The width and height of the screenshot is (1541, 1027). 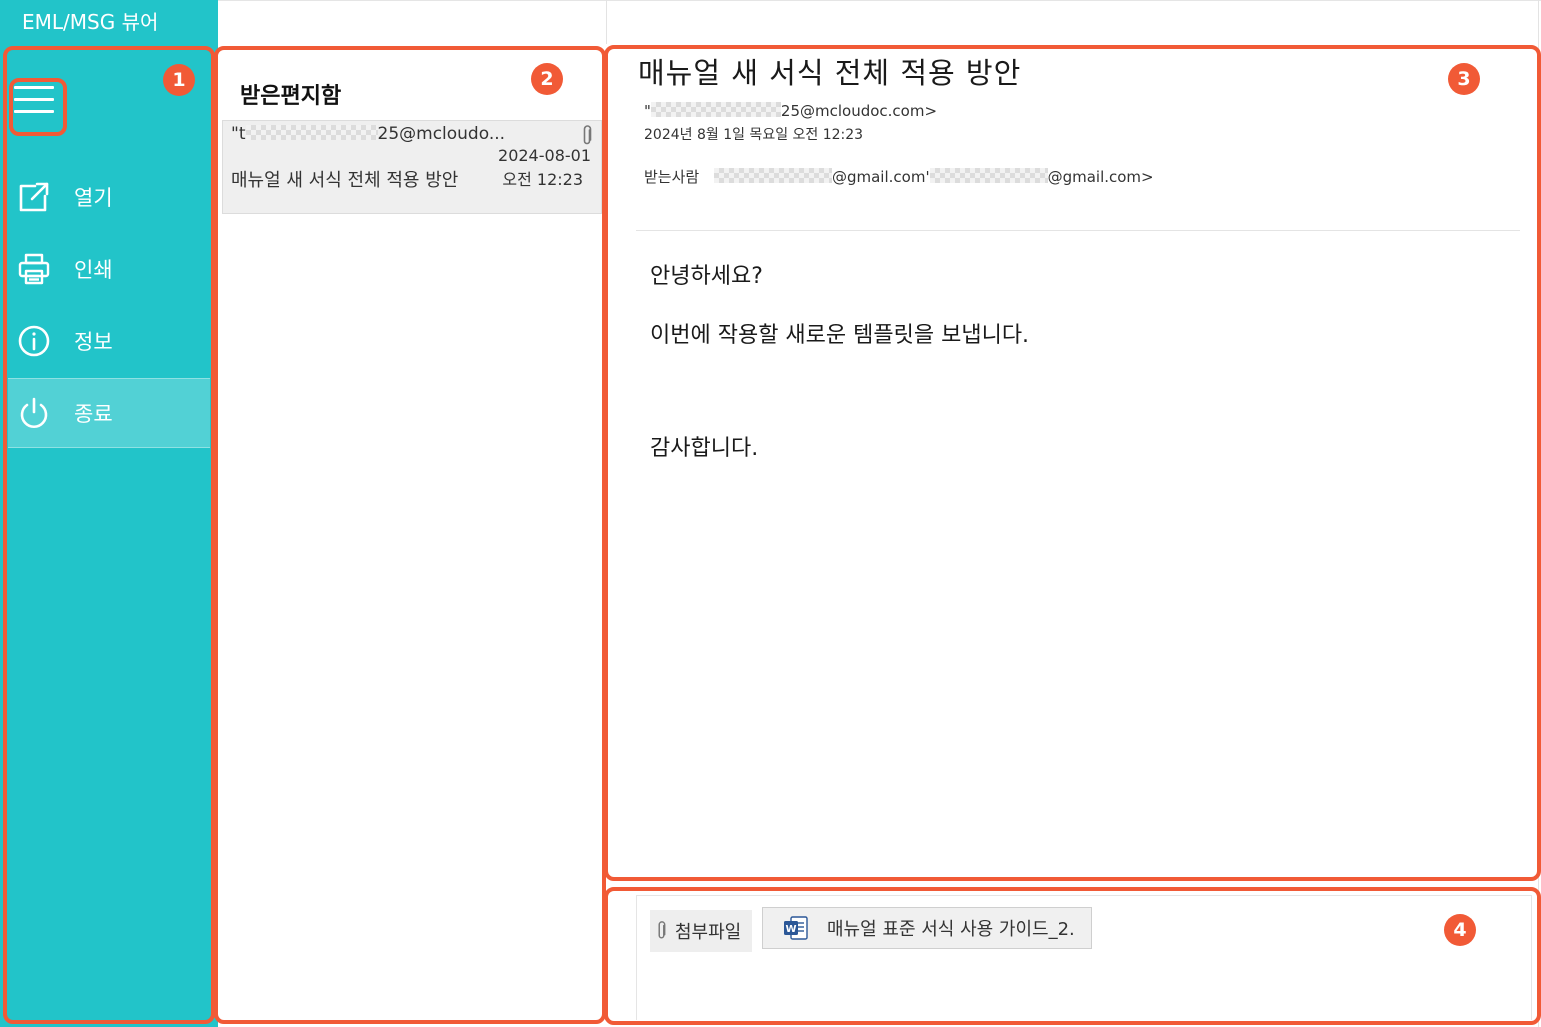 What do you see at coordinates (179, 80) in the screenshot?
I see `annotation-badge-1: 1` at bounding box center [179, 80].